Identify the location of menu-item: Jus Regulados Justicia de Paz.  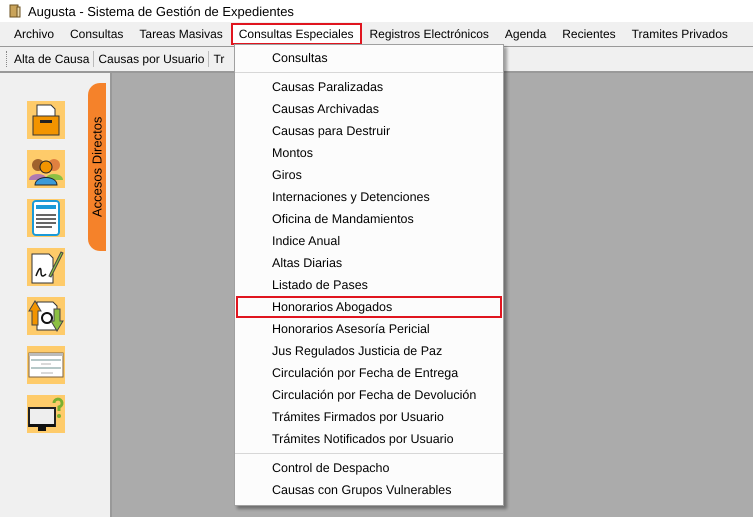
(369, 351).